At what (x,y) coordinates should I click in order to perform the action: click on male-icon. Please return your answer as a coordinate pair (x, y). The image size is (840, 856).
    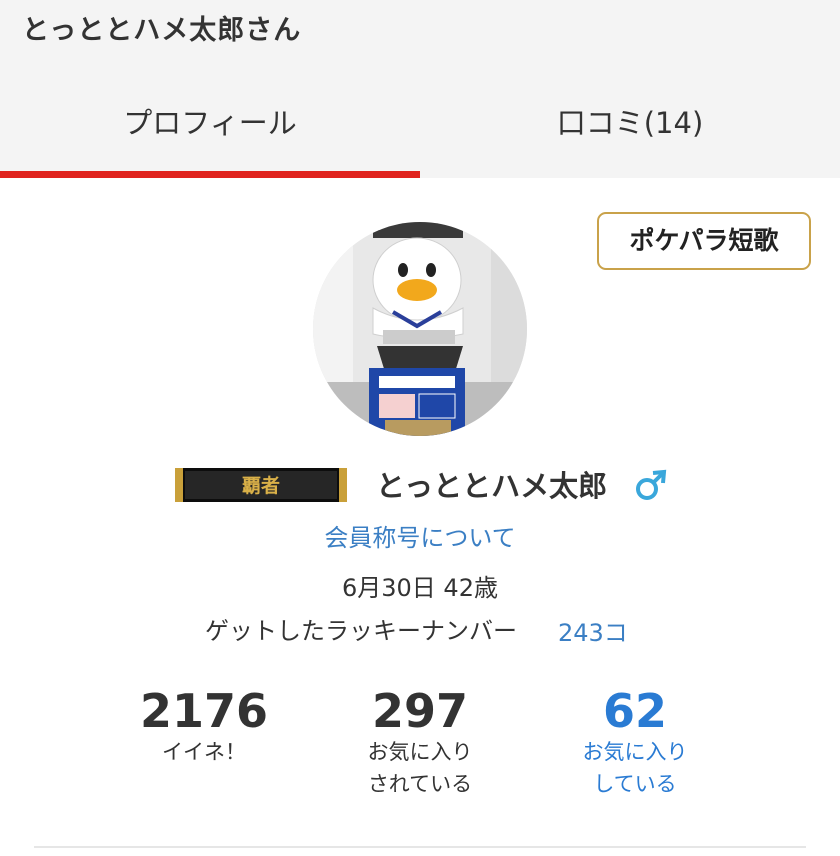
    Looking at the image, I should click on (651, 484).